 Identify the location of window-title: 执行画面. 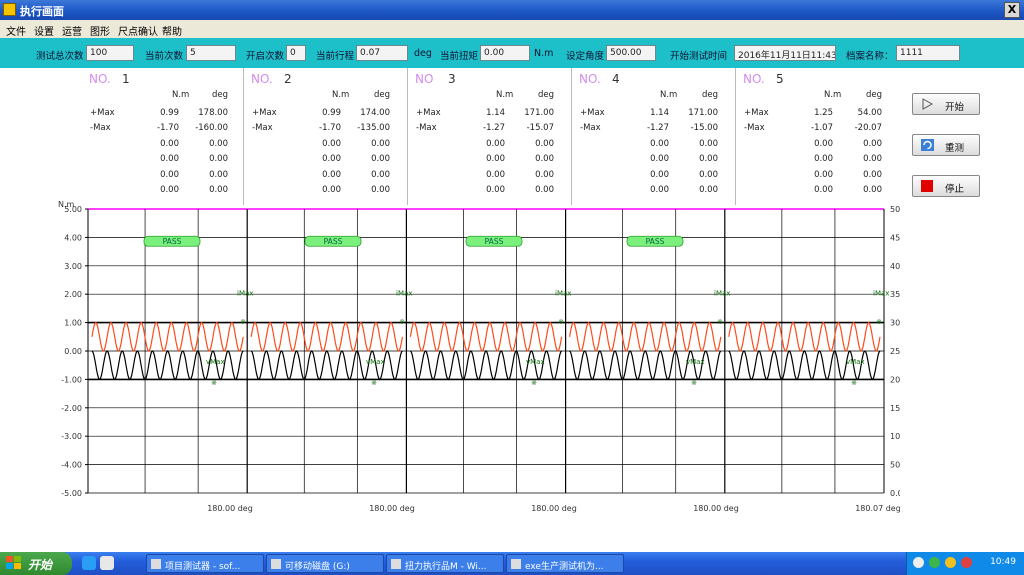
(42, 11).